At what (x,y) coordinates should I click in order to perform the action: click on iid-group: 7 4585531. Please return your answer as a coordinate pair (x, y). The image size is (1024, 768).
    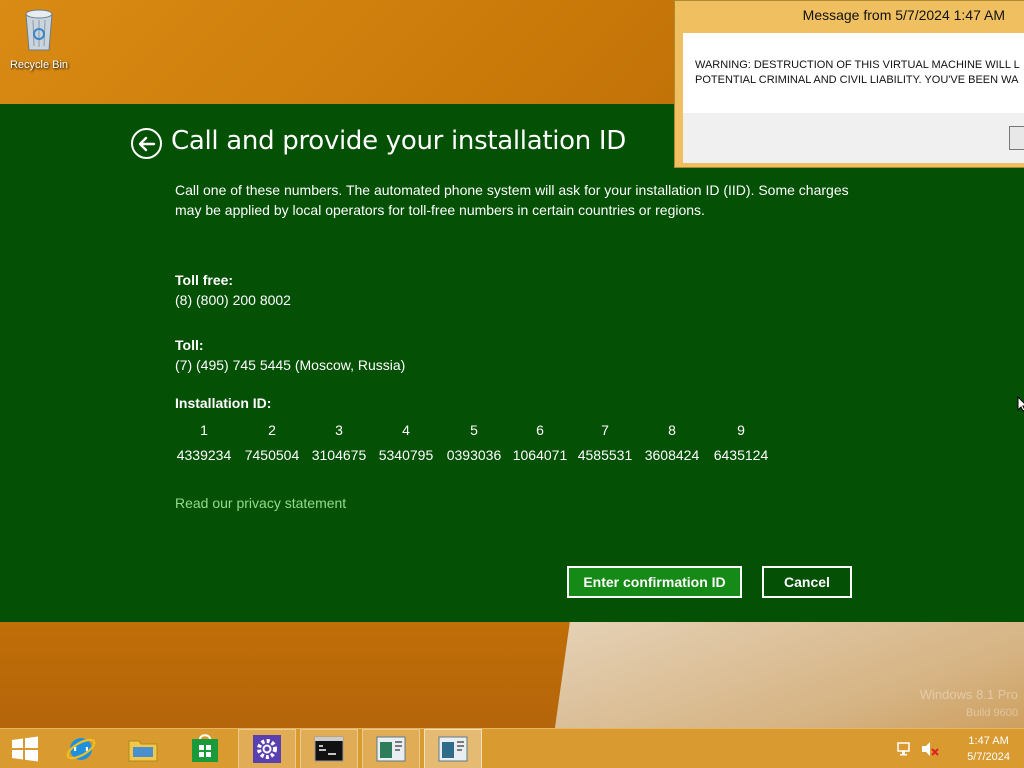
    Looking at the image, I should click on (605, 442).